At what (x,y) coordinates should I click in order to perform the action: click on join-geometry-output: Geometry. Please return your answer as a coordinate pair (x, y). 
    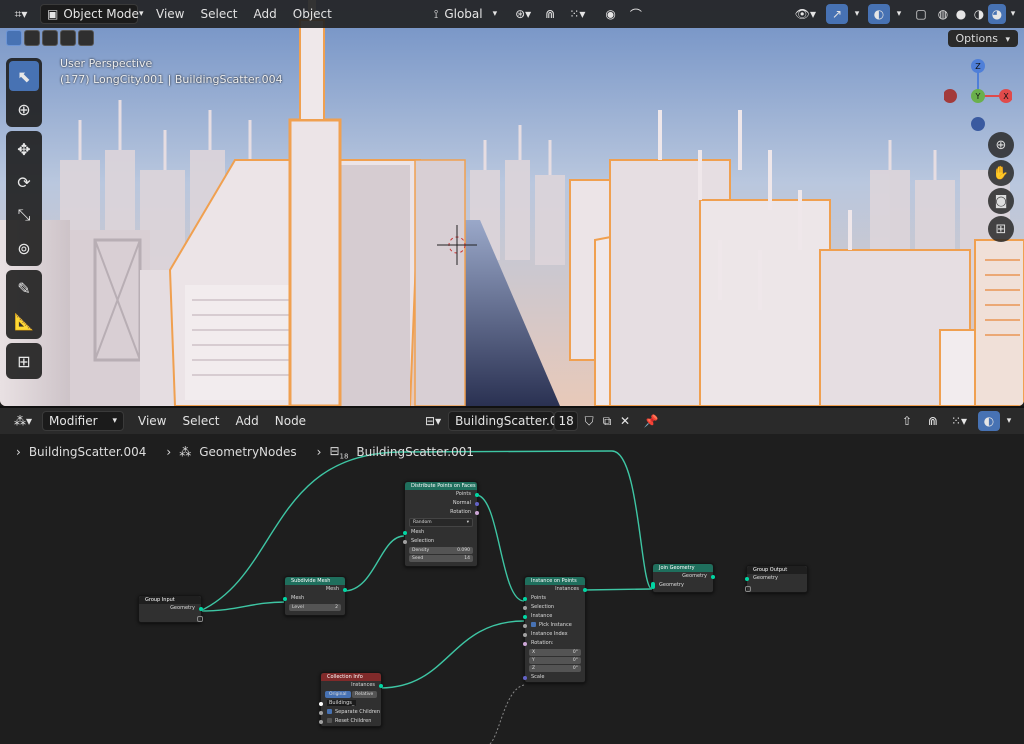
    Looking at the image, I should click on (684, 576).